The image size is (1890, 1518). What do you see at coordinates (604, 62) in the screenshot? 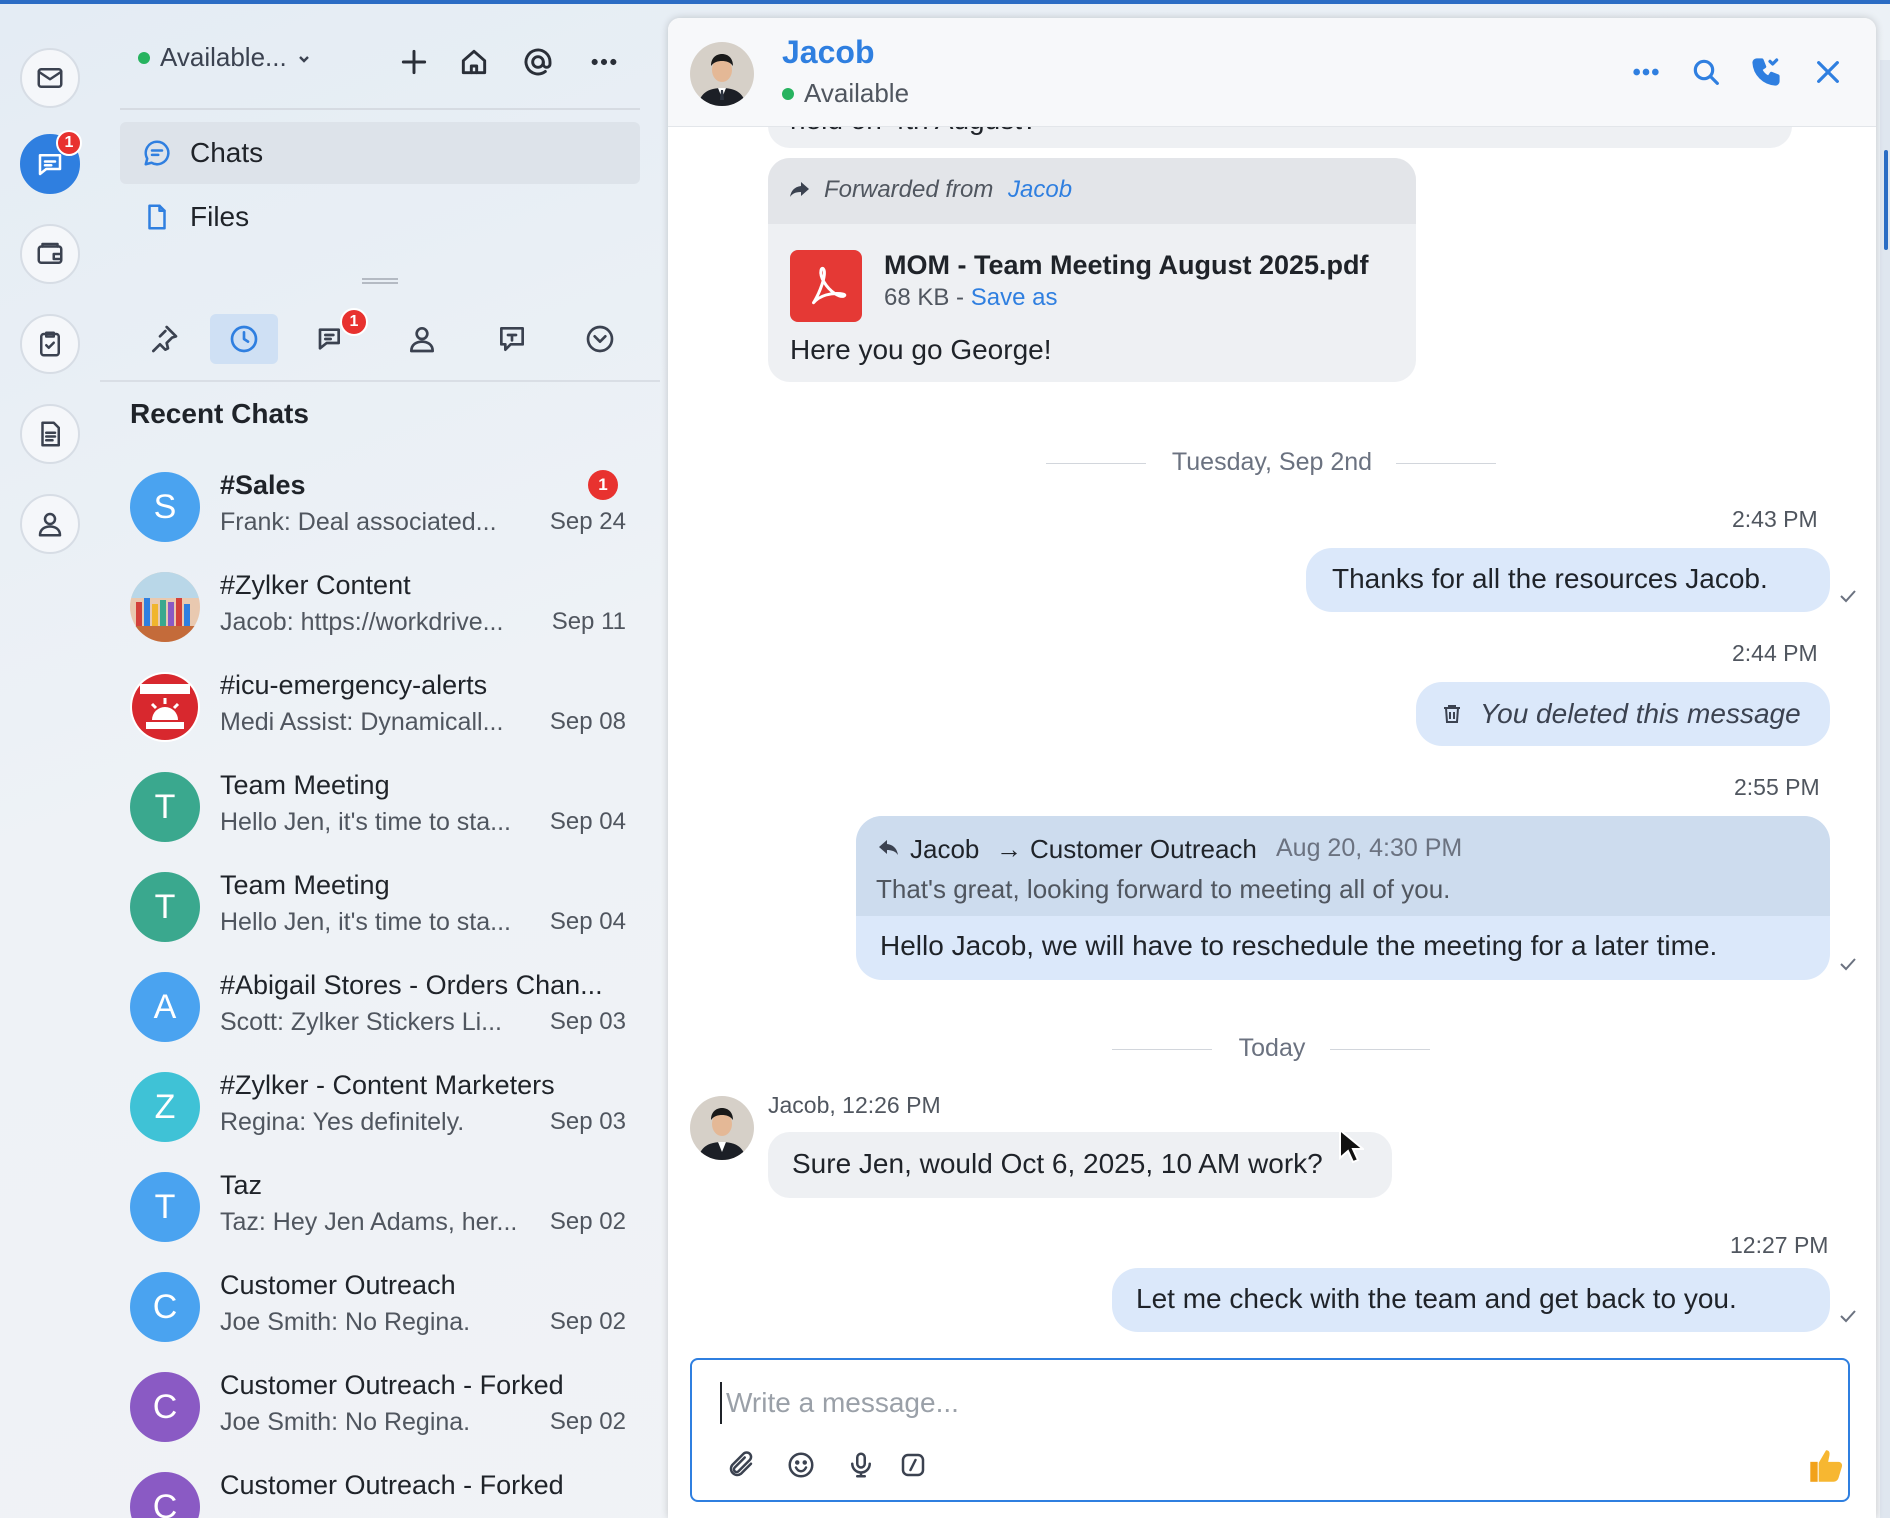
I see `more-options-button` at bounding box center [604, 62].